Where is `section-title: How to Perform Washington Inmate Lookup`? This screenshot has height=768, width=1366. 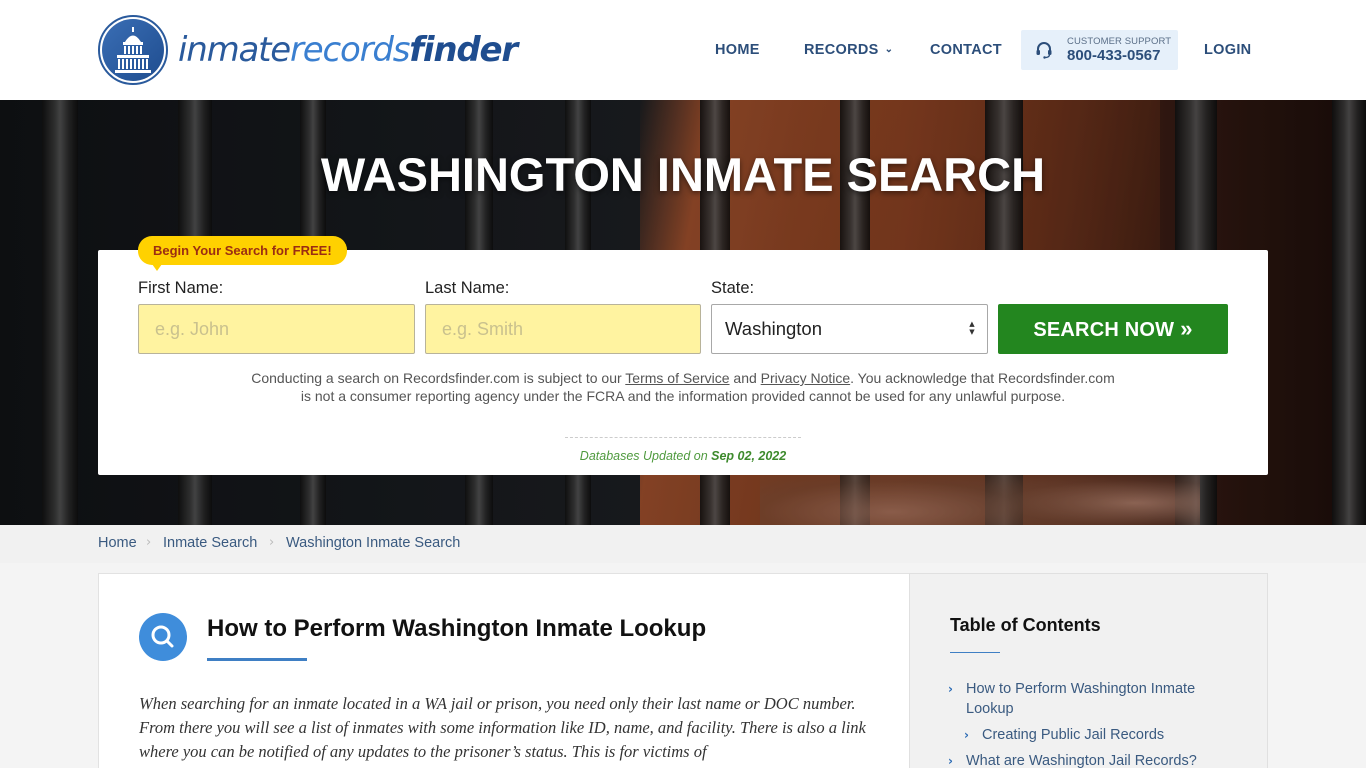 section-title: How to Perform Washington Inmate Lookup is located at coordinates (457, 628).